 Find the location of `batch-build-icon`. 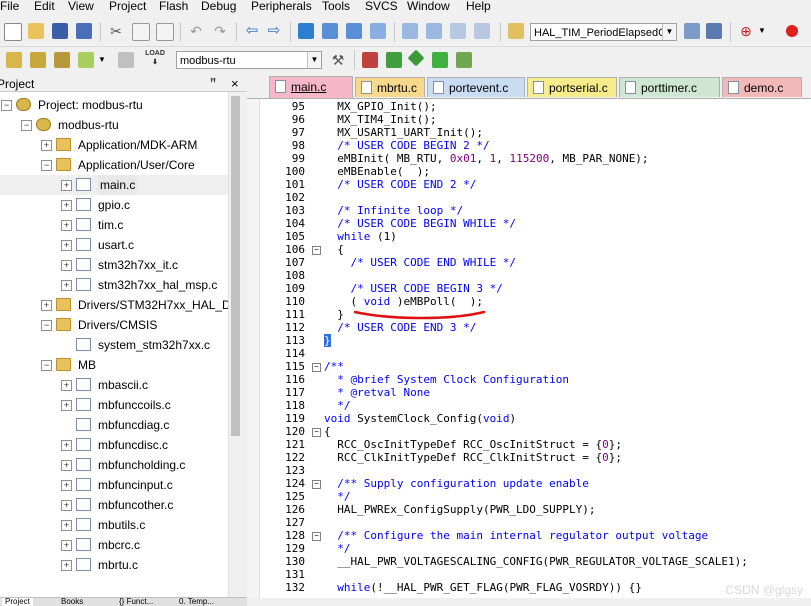

batch-build-icon is located at coordinates (86, 60).